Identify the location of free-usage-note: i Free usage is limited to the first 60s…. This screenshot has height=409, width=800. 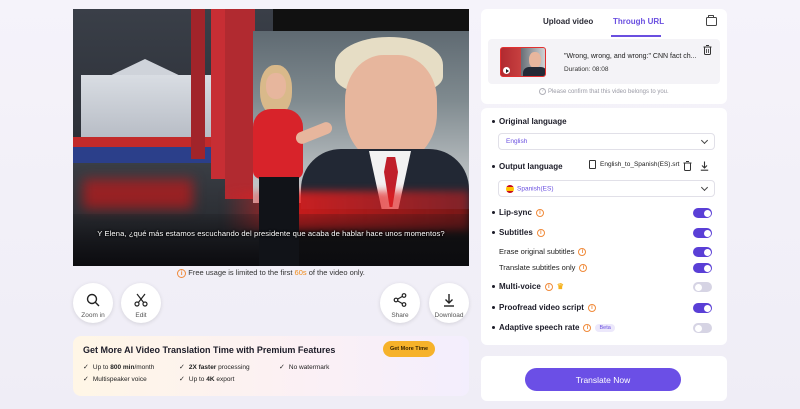
(271, 273).